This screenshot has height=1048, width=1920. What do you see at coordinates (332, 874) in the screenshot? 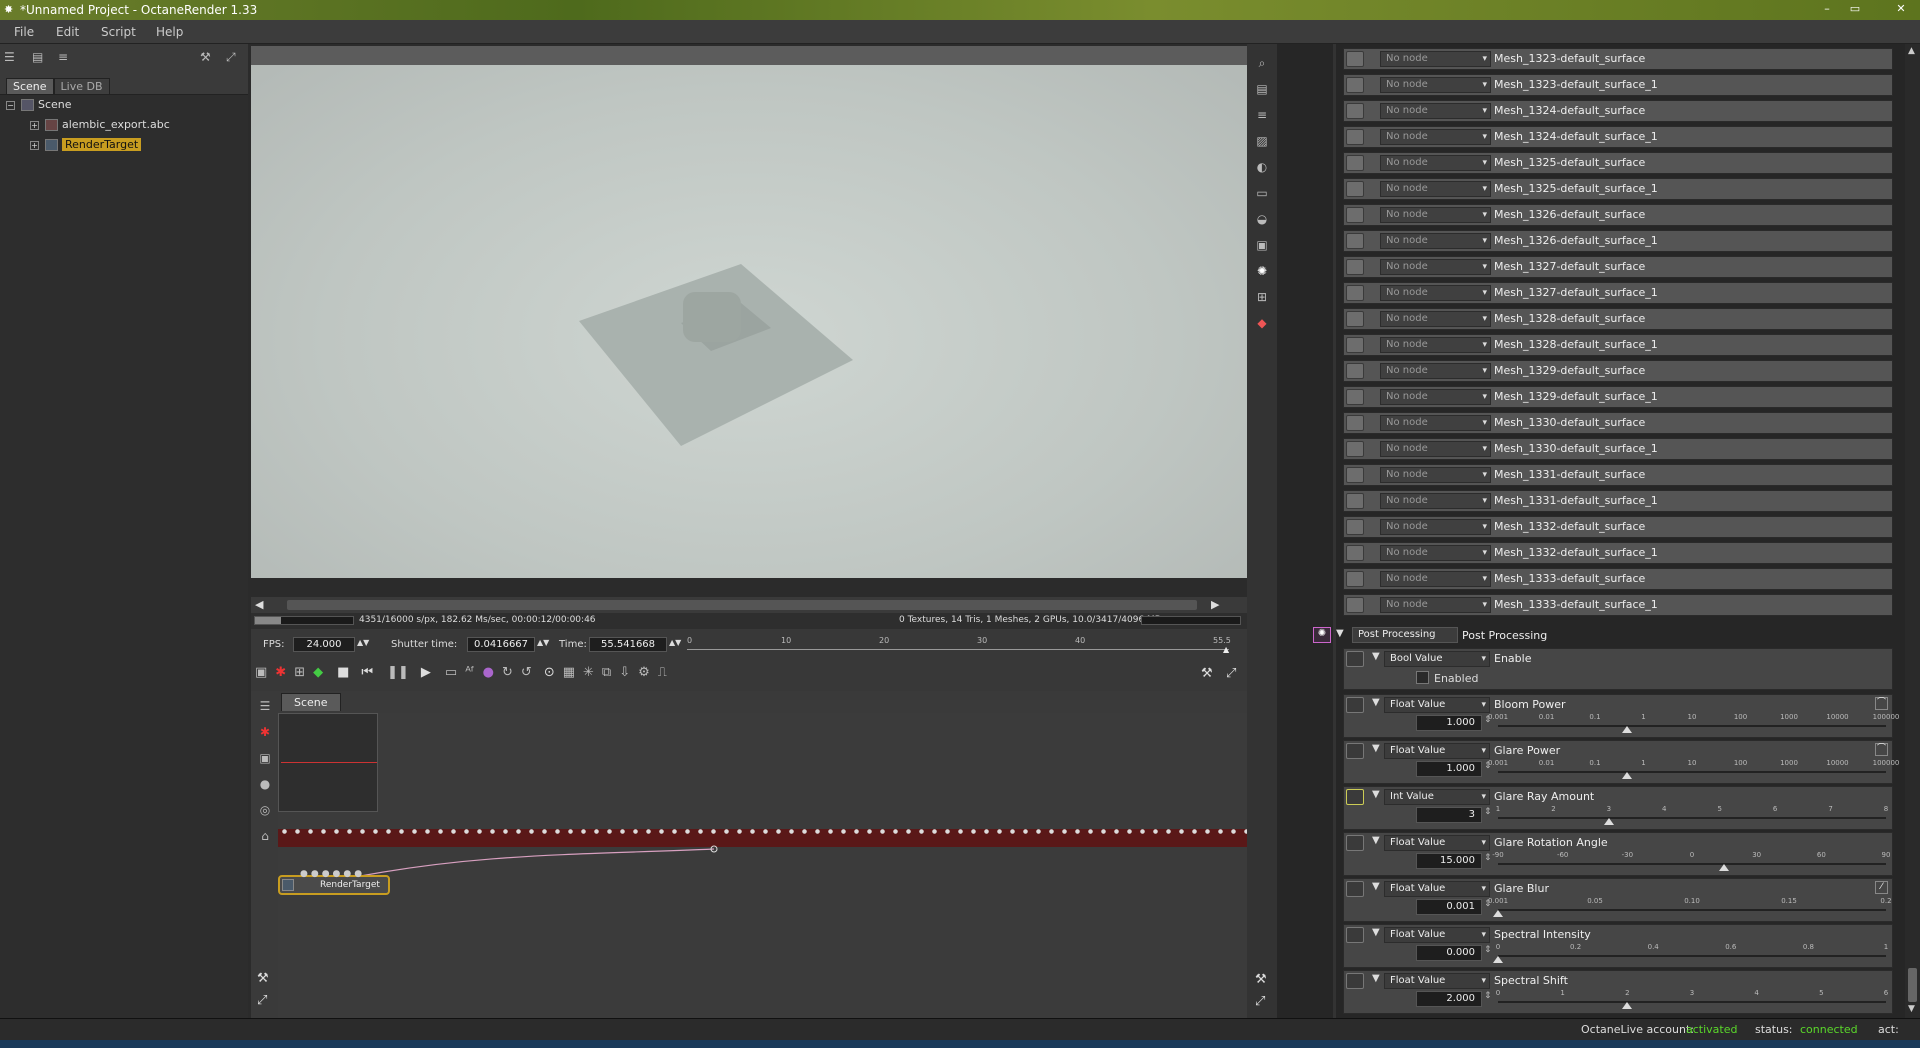
I see `node-pins: ●●●●●●` at bounding box center [332, 874].